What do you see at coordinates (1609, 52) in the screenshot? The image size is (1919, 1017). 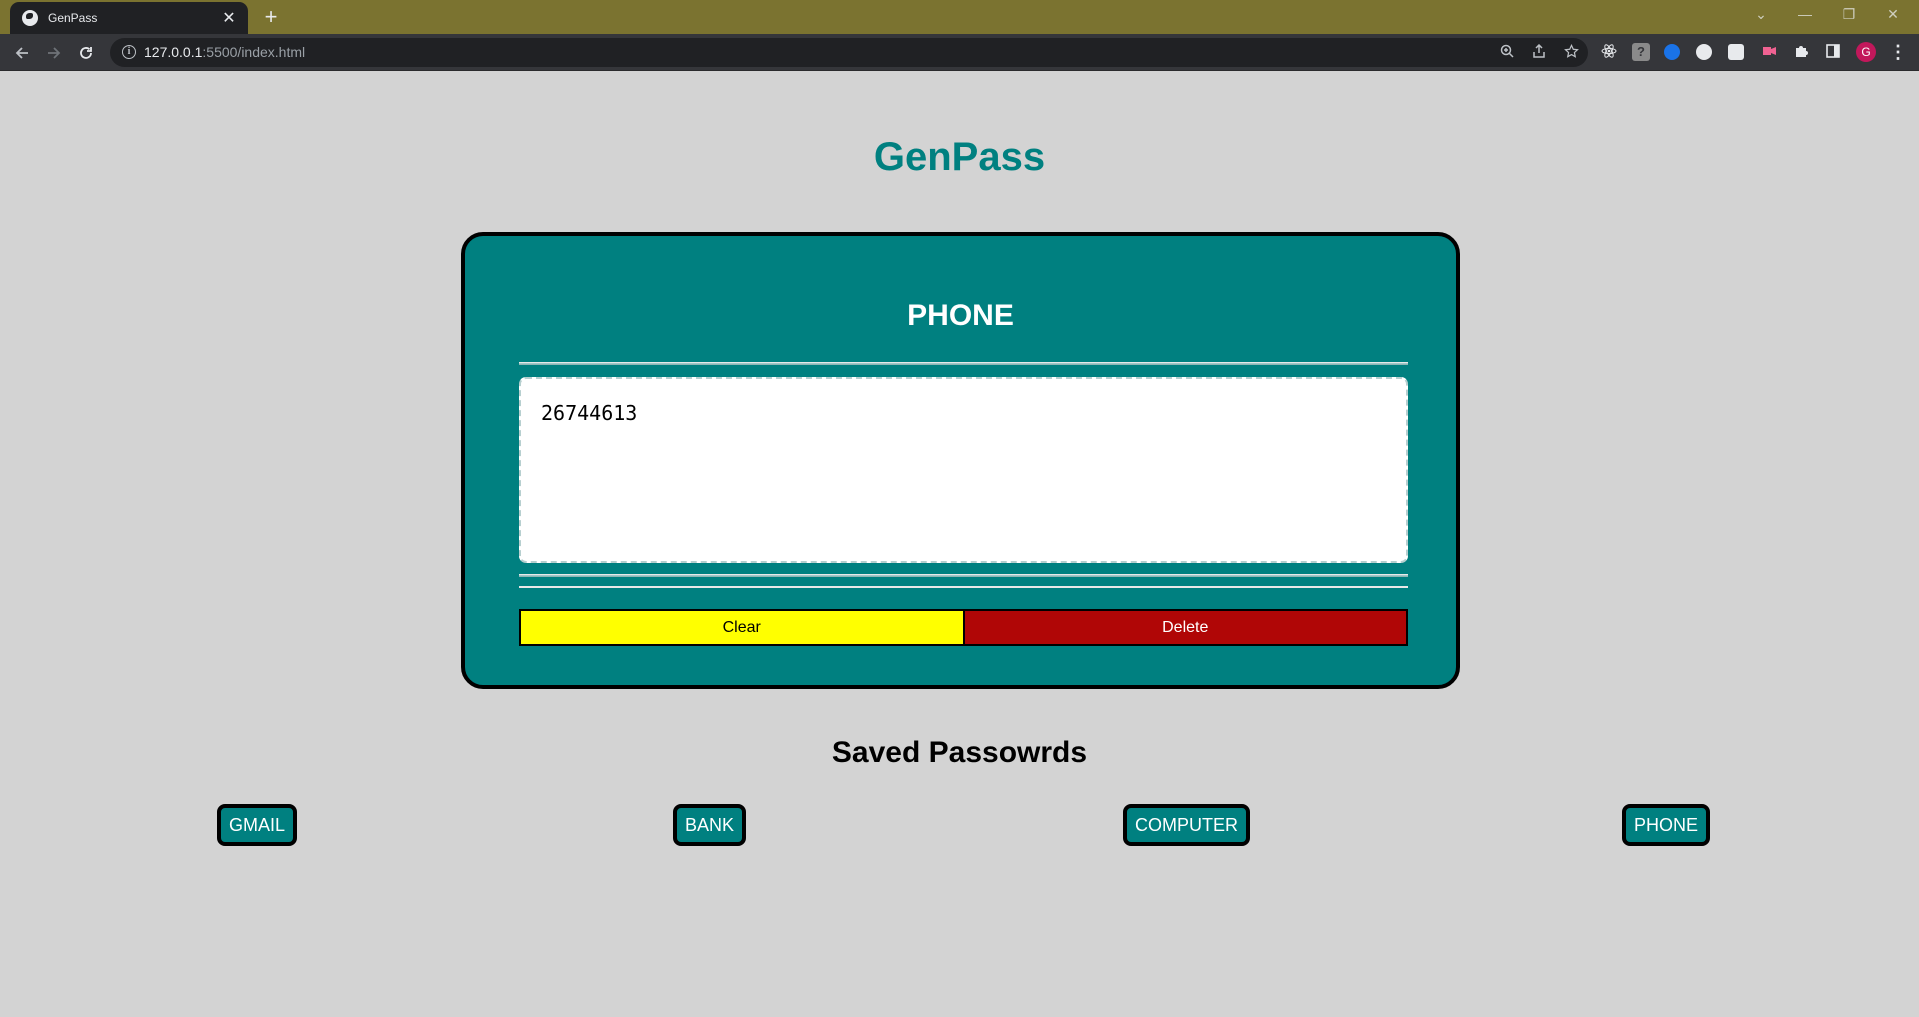 I see `react-devtools-icon` at bounding box center [1609, 52].